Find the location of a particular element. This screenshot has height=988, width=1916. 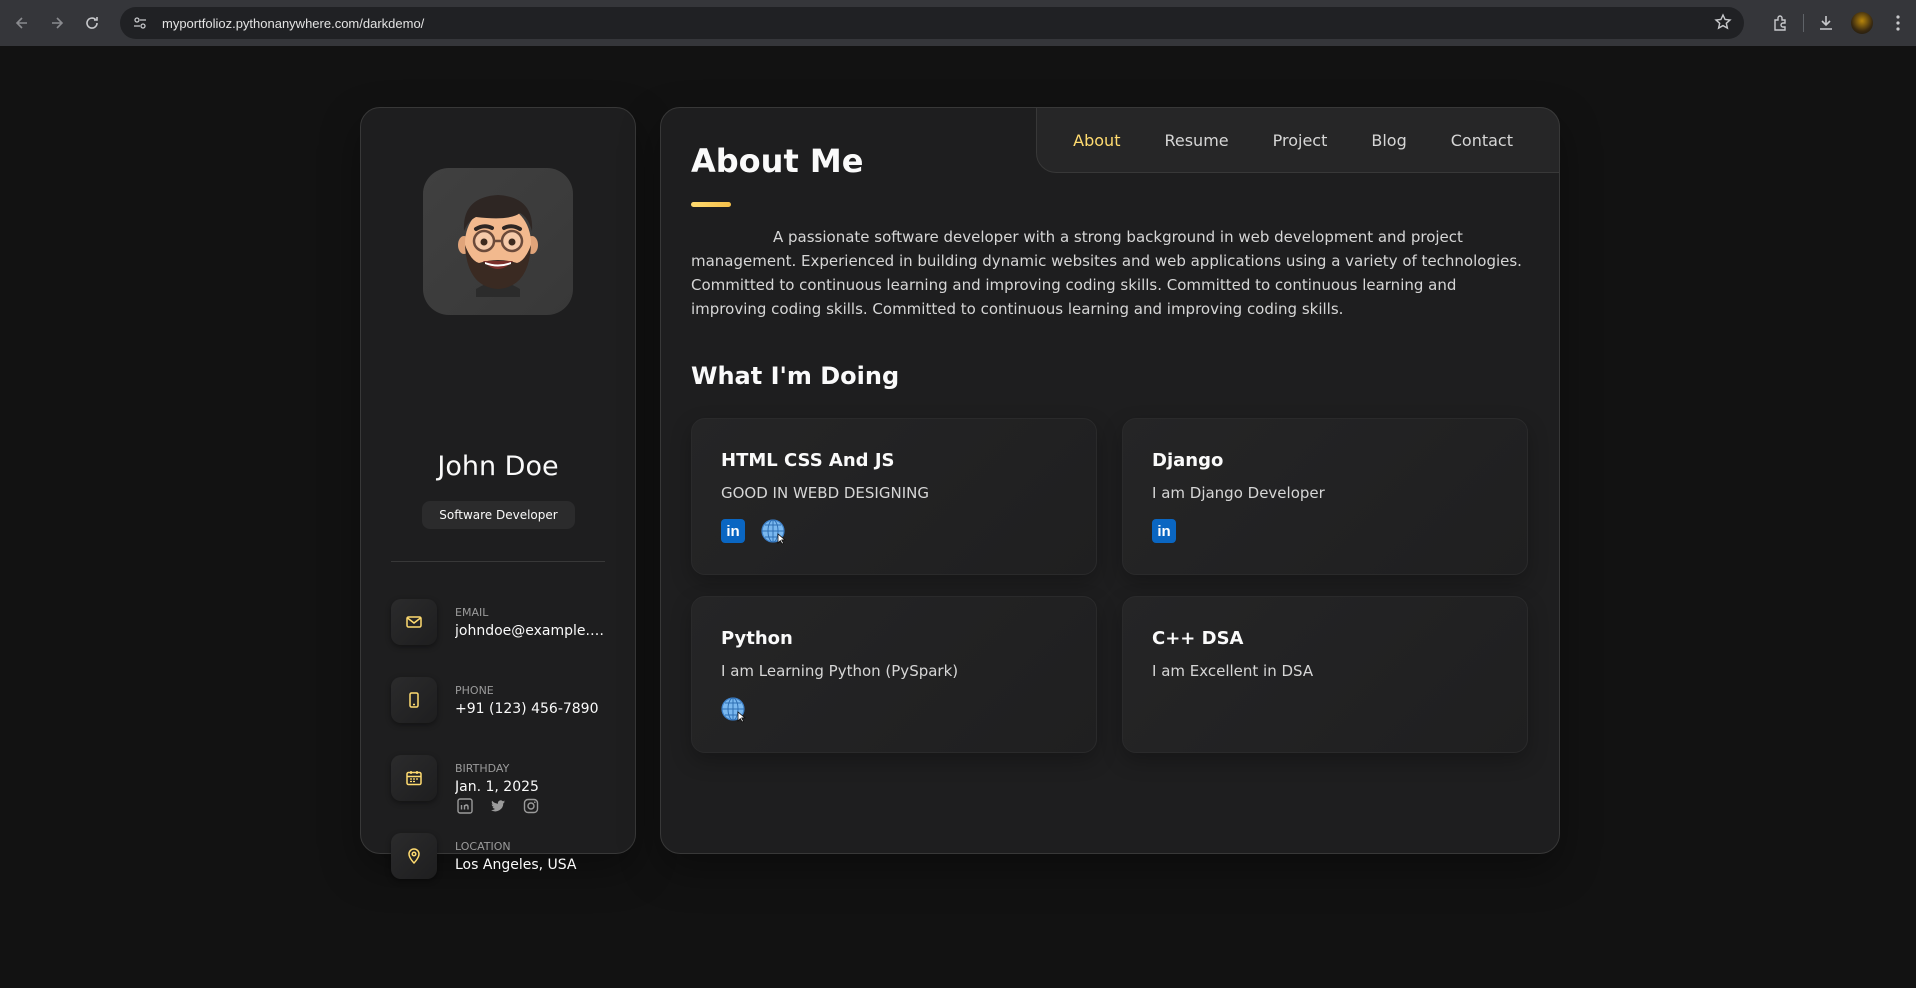

service-title: Django is located at coordinates (1188, 460).